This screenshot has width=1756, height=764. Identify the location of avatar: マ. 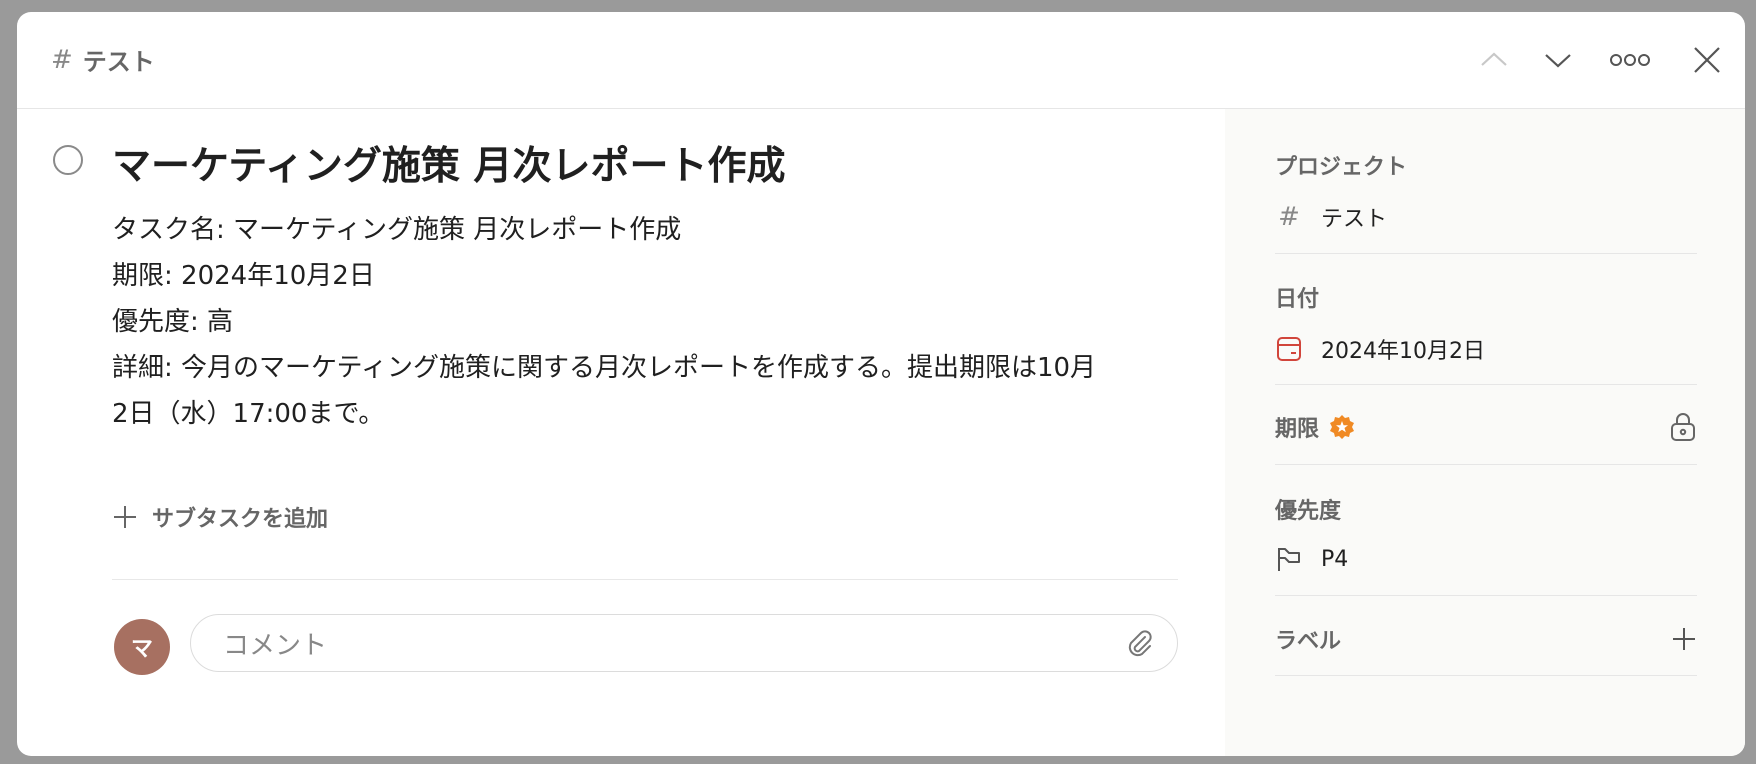
(142, 647).